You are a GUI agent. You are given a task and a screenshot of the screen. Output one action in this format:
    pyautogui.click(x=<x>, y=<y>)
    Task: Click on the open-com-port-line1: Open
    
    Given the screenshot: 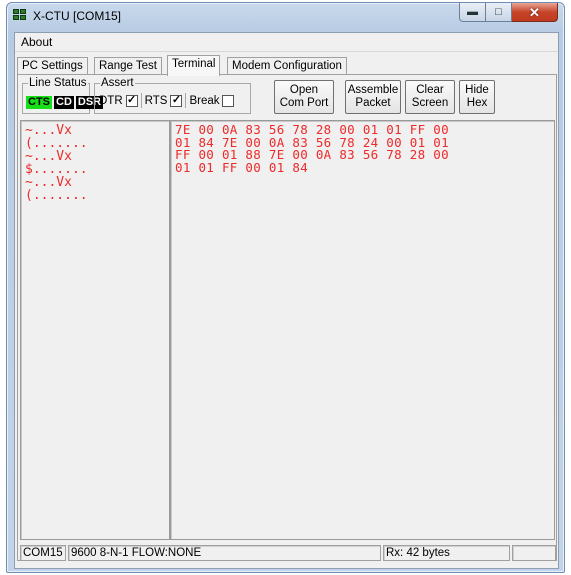 What is the action you would take?
    pyautogui.click(x=304, y=90)
    